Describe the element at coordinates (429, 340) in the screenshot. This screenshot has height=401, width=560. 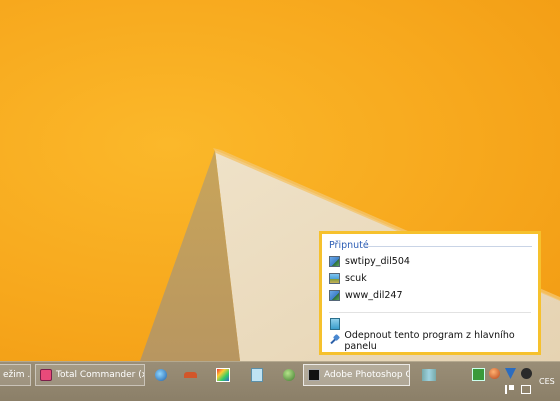
I see `unpin-label: Odepnout tento program z hlavního panelu` at that location.